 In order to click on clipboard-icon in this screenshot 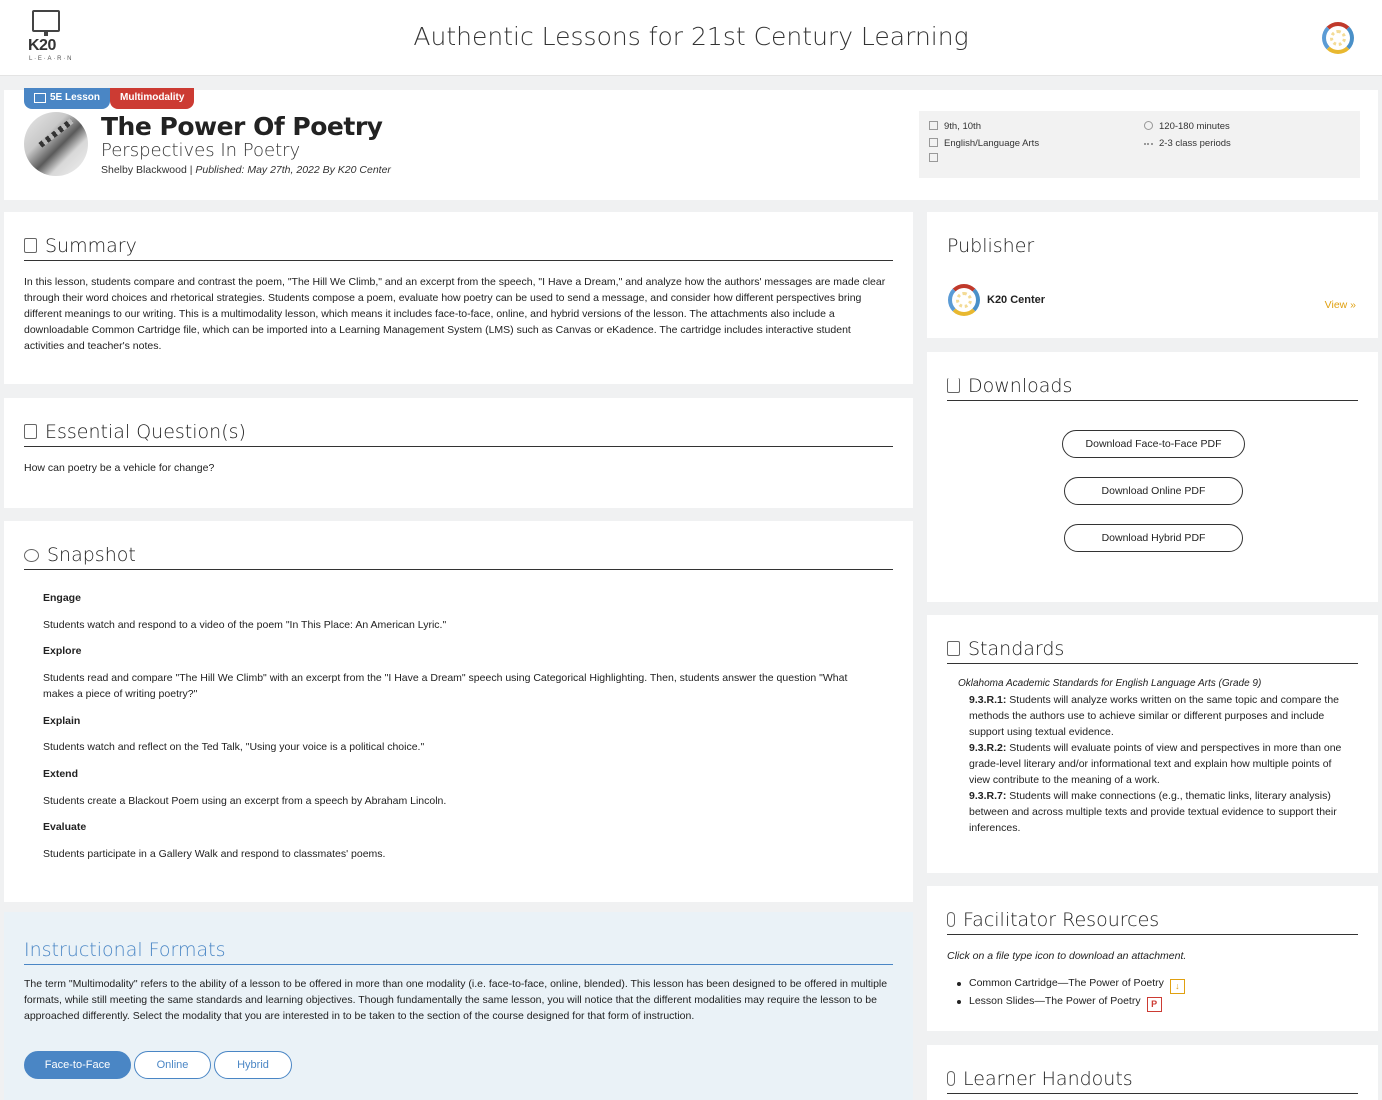, I will do `click(953, 648)`.